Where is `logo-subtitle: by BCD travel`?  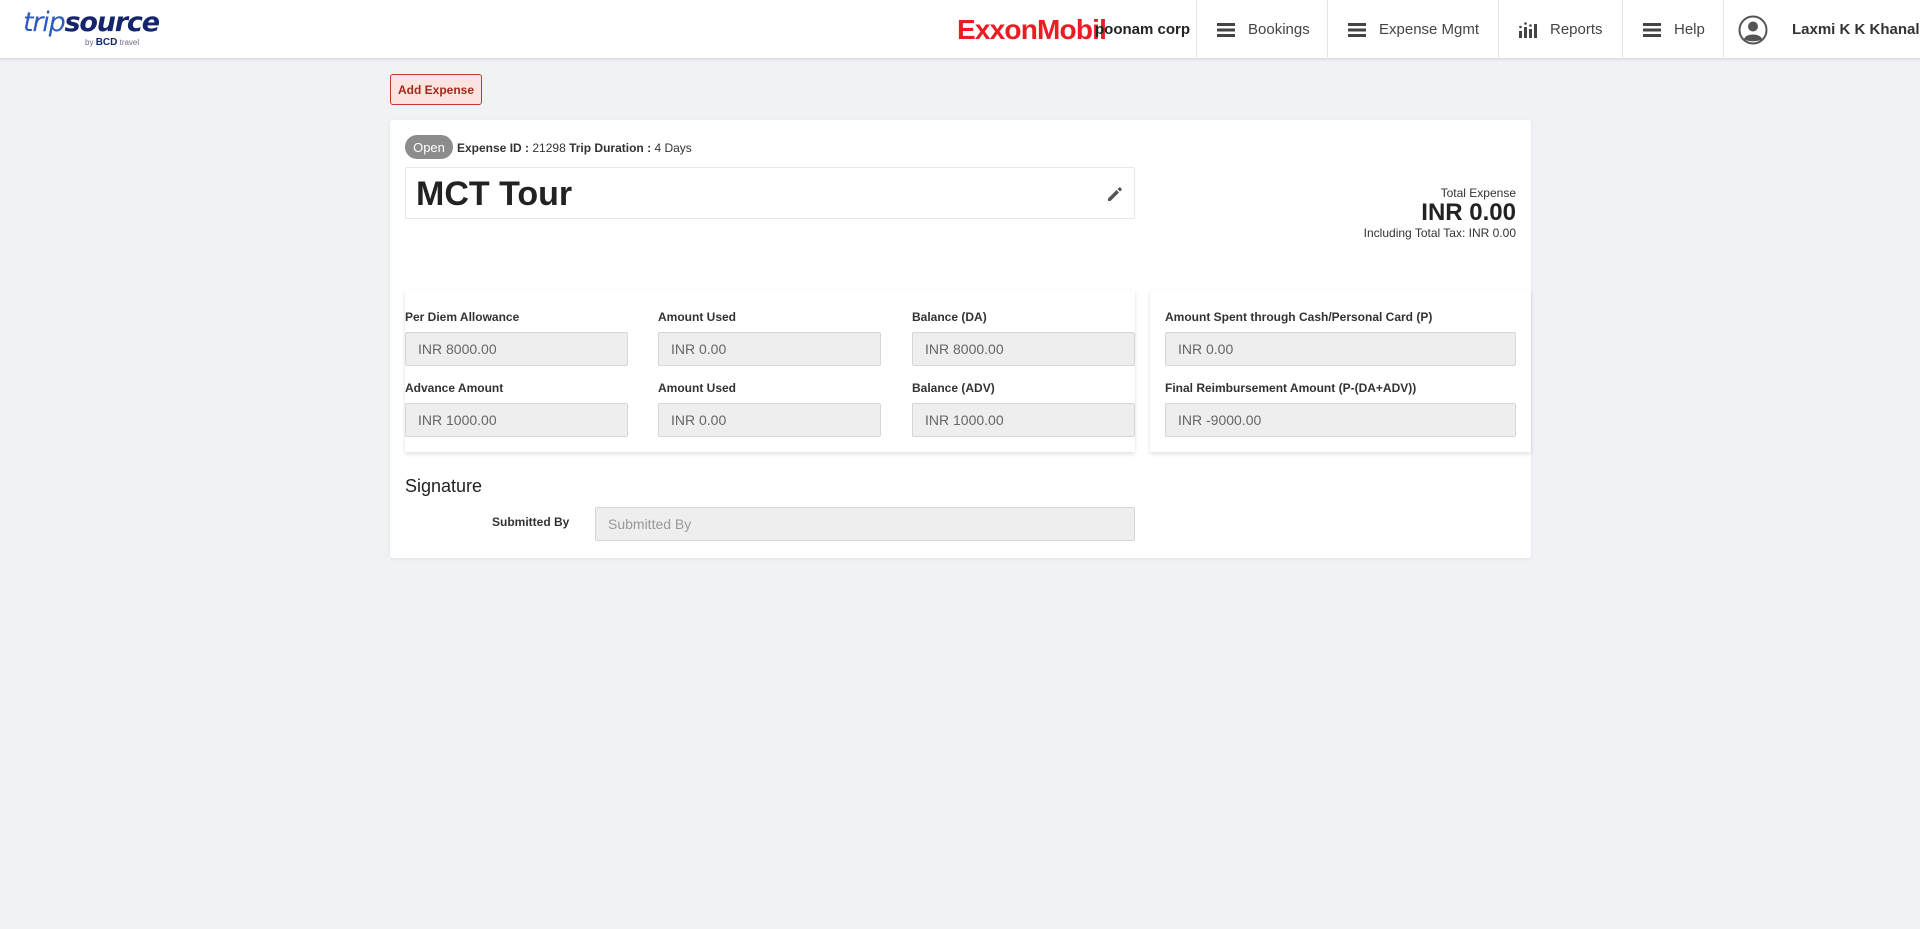 logo-subtitle: by BCD travel is located at coordinates (112, 42).